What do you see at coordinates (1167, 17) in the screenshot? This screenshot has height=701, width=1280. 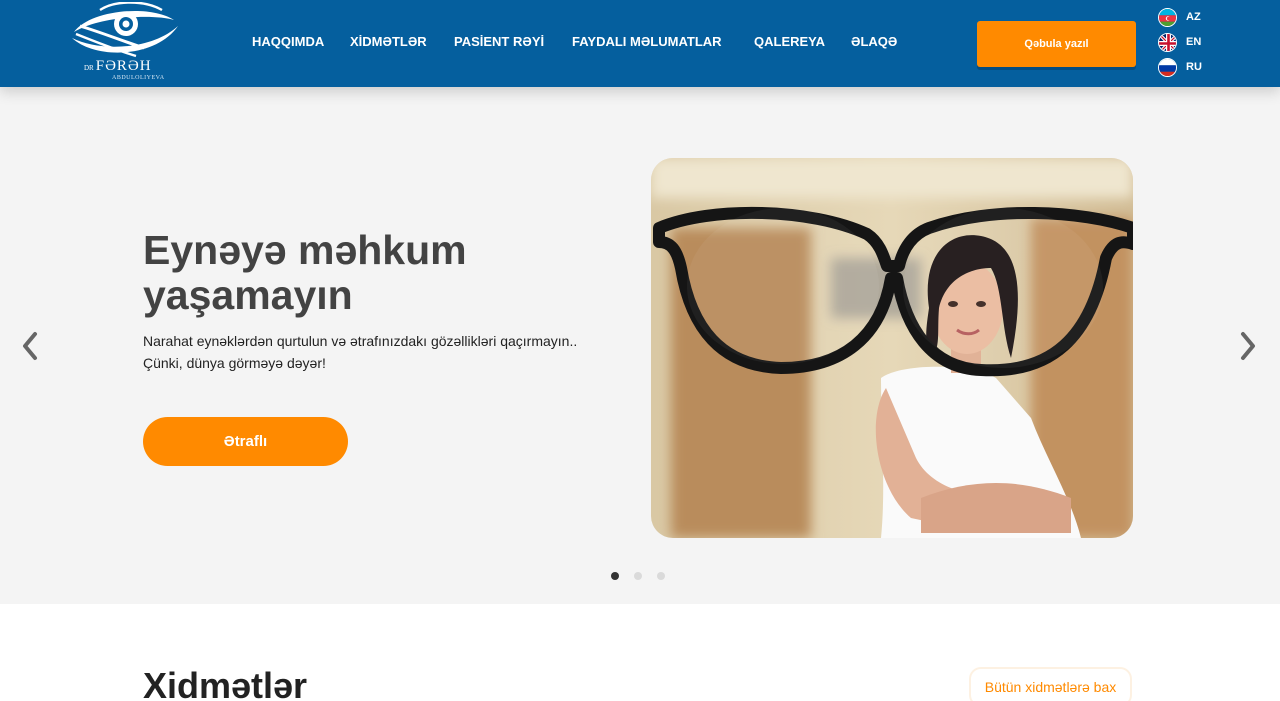 I see `flag-az-icon` at bounding box center [1167, 17].